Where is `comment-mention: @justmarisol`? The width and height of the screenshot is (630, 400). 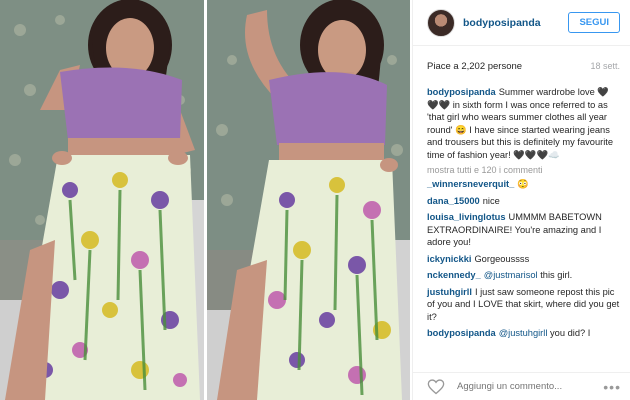
comment-mention: @justmarisol is located at coordinates (511, 275).